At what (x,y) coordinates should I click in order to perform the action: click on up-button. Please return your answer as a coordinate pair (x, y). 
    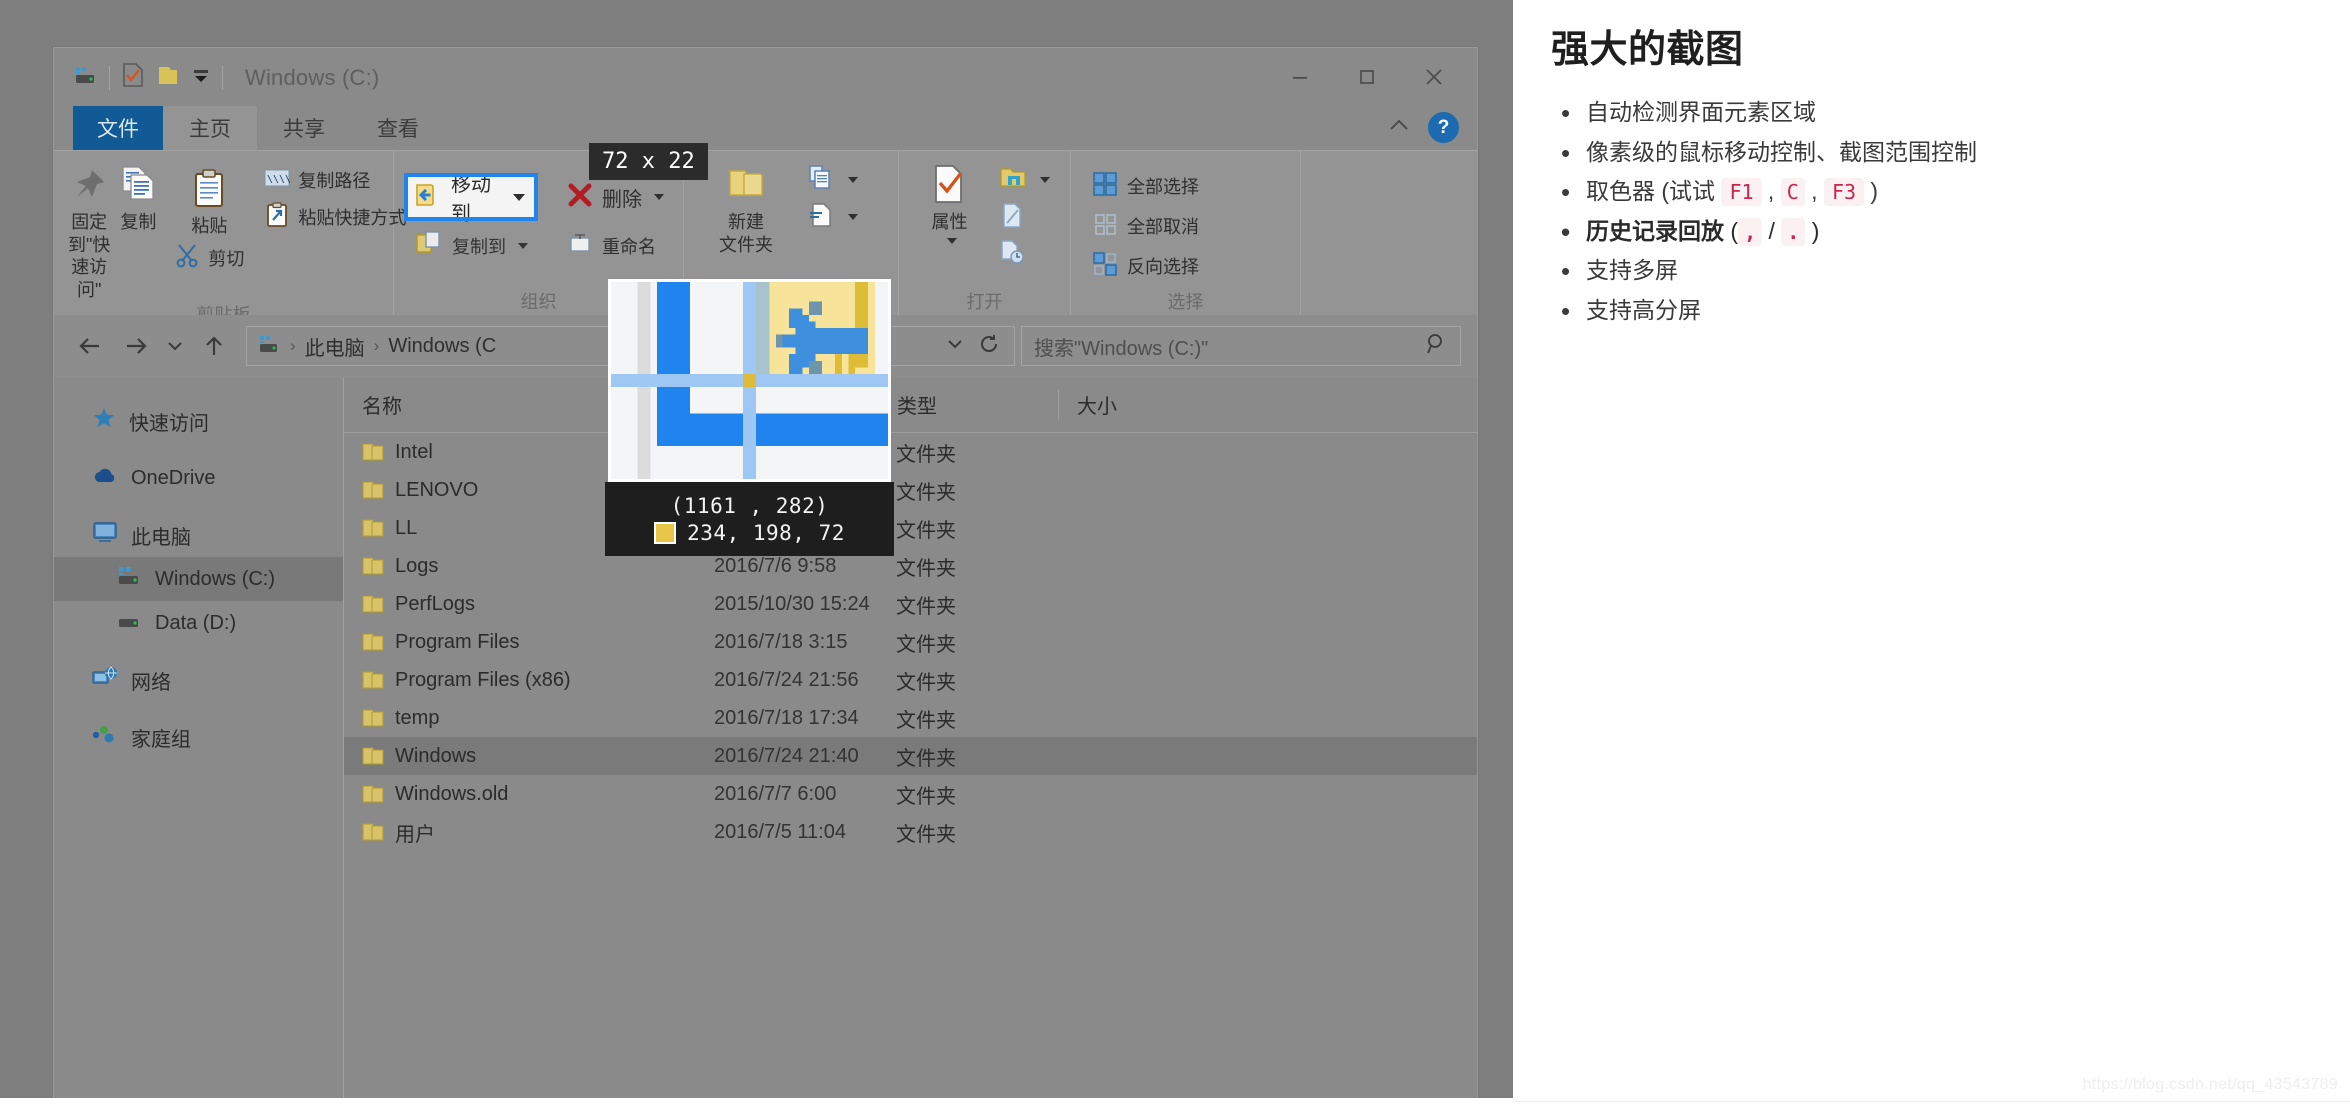
    Looking at the image, I should click on (214, 346).